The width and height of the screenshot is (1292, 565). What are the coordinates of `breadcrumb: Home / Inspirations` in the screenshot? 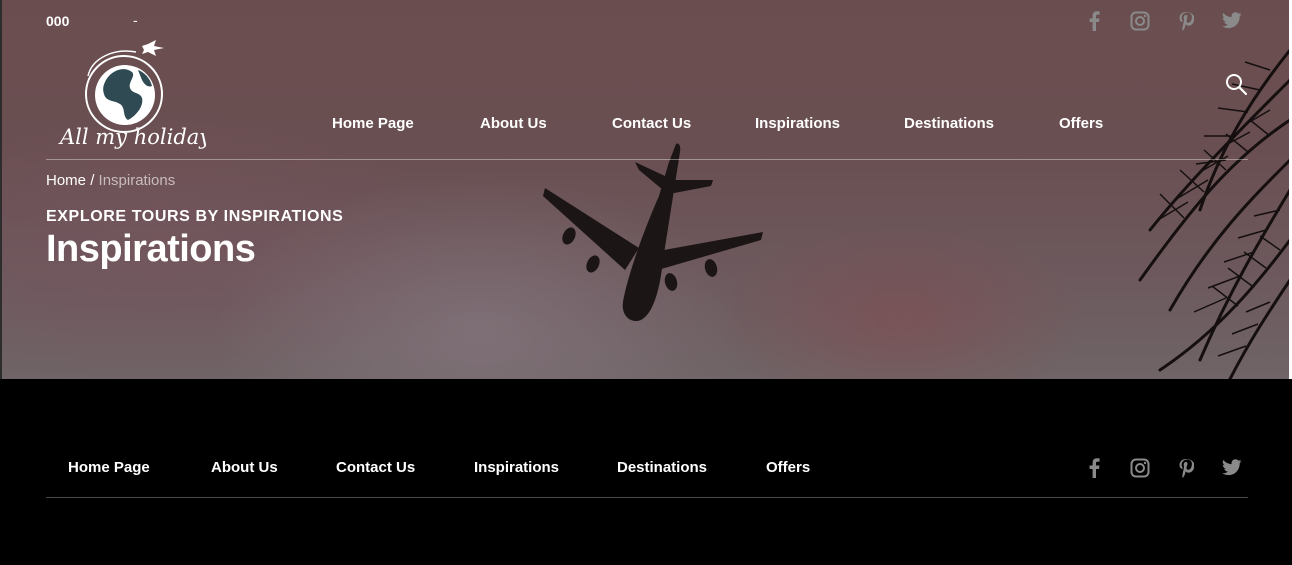 It's located at (110, 180).